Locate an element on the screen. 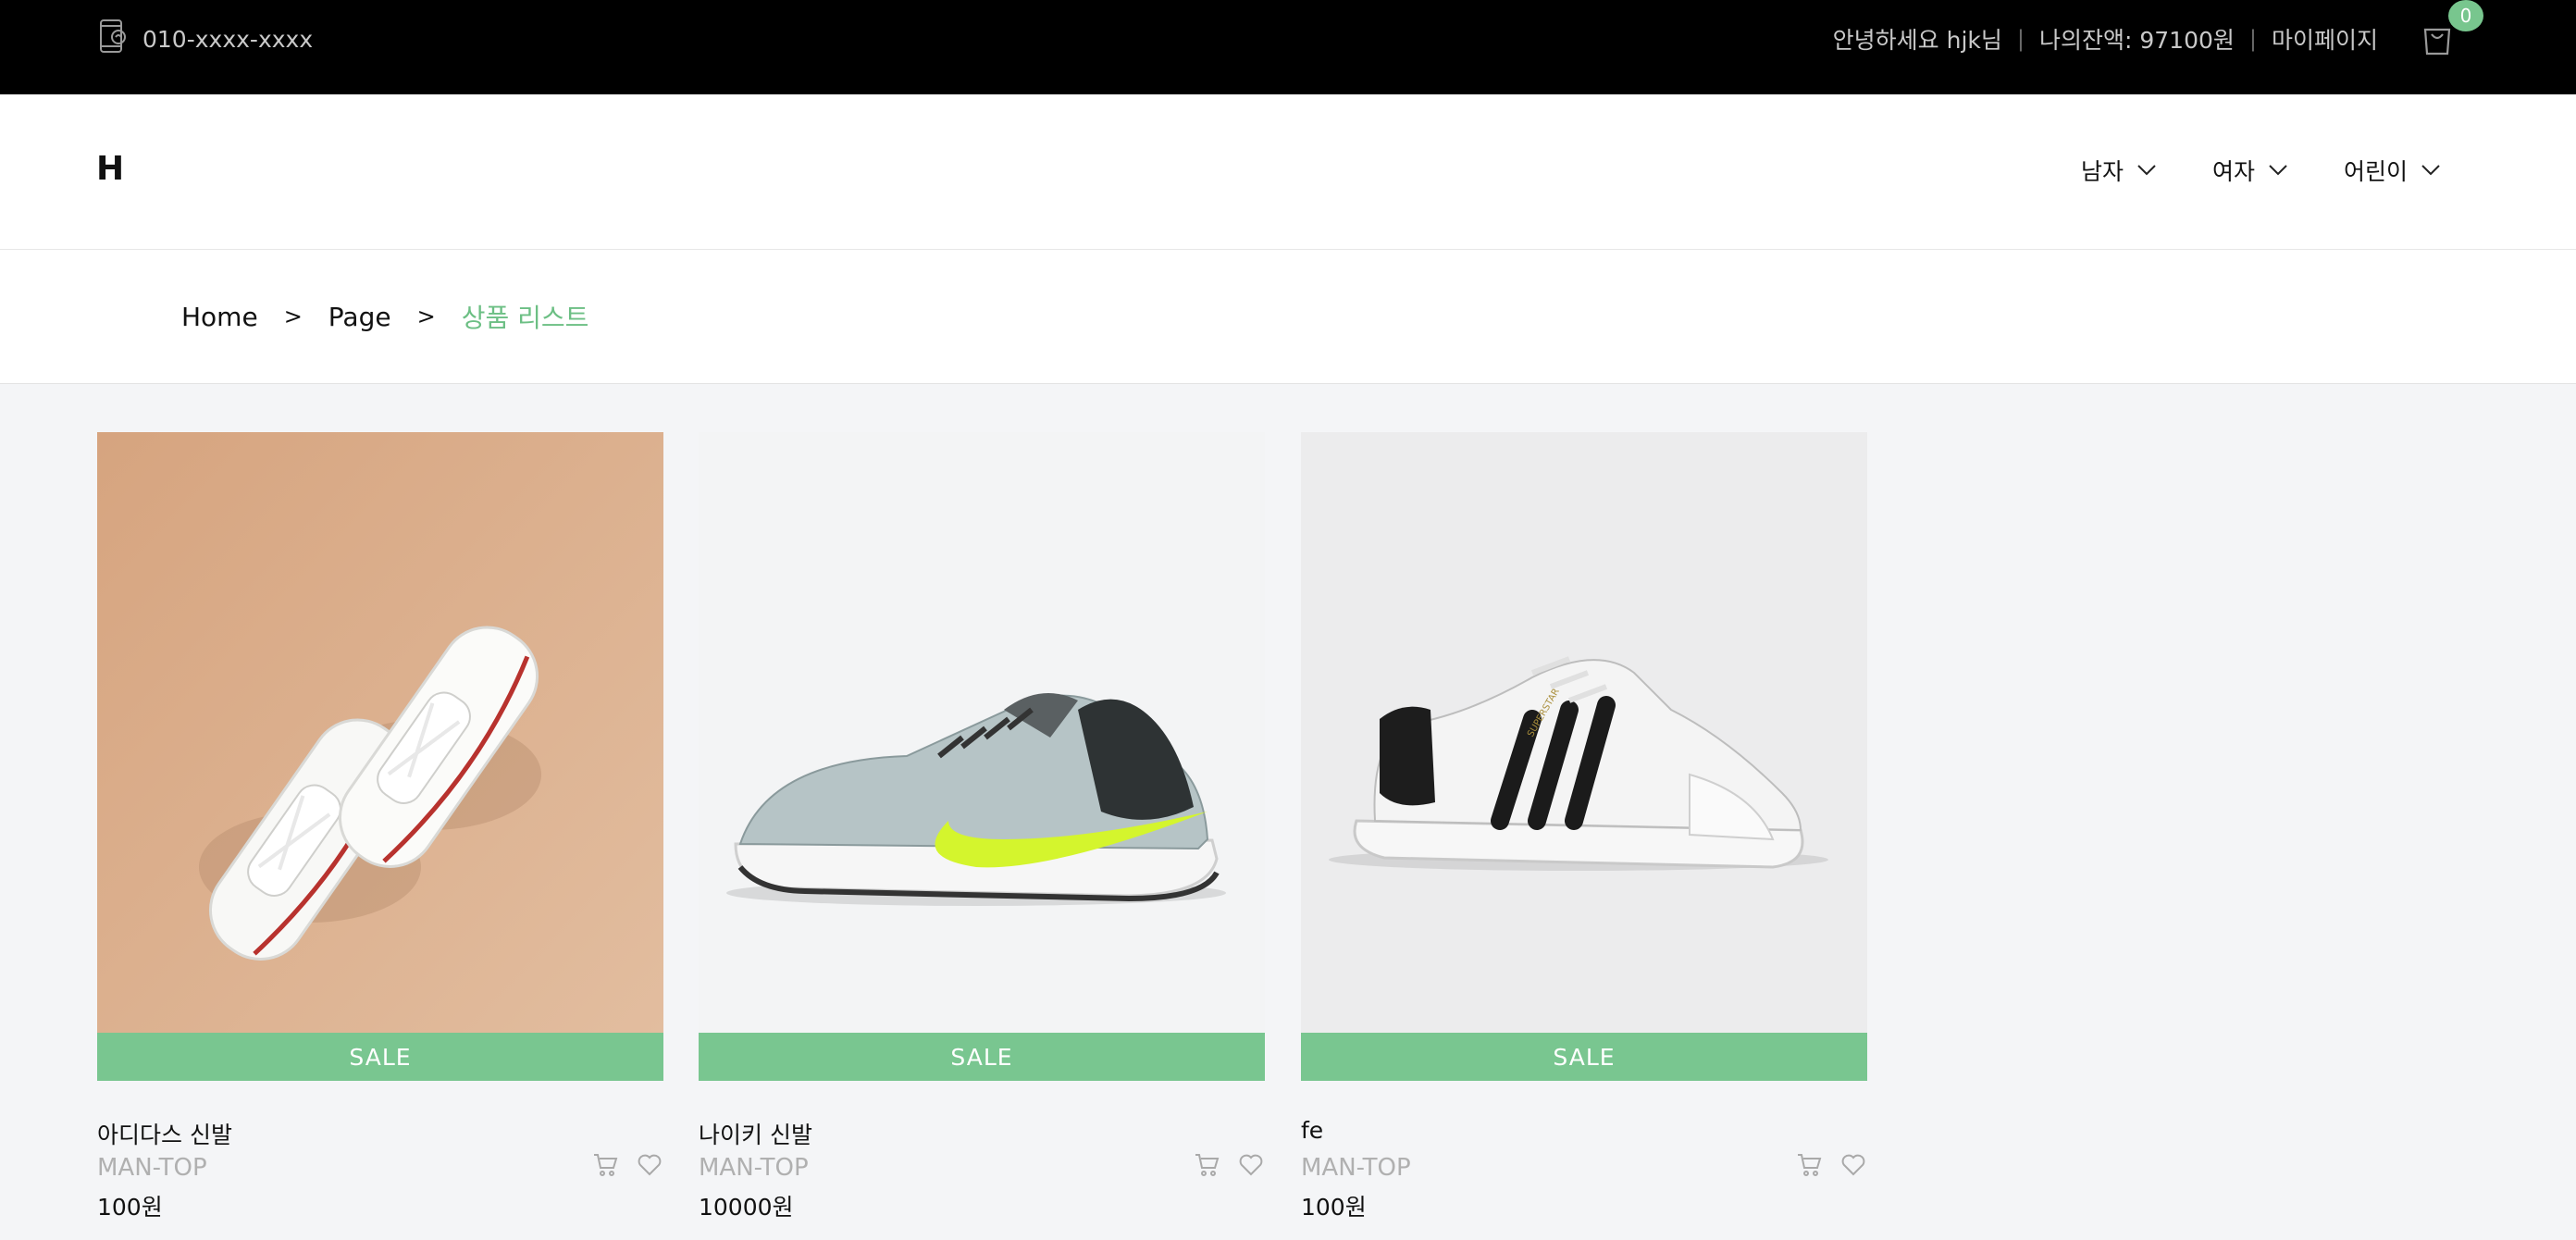 The width and height of the screenshot is (2576, 1240). mypage-link: 마이페이지 is located at coordinates (2325, 39).